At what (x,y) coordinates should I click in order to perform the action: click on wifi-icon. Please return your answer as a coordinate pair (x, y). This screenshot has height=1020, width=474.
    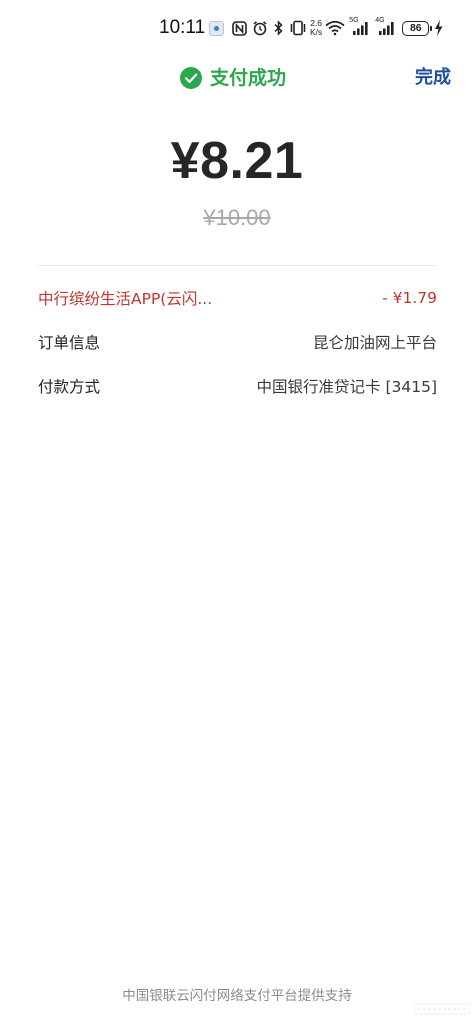
    Looking at the image, I should click on (335, 28).